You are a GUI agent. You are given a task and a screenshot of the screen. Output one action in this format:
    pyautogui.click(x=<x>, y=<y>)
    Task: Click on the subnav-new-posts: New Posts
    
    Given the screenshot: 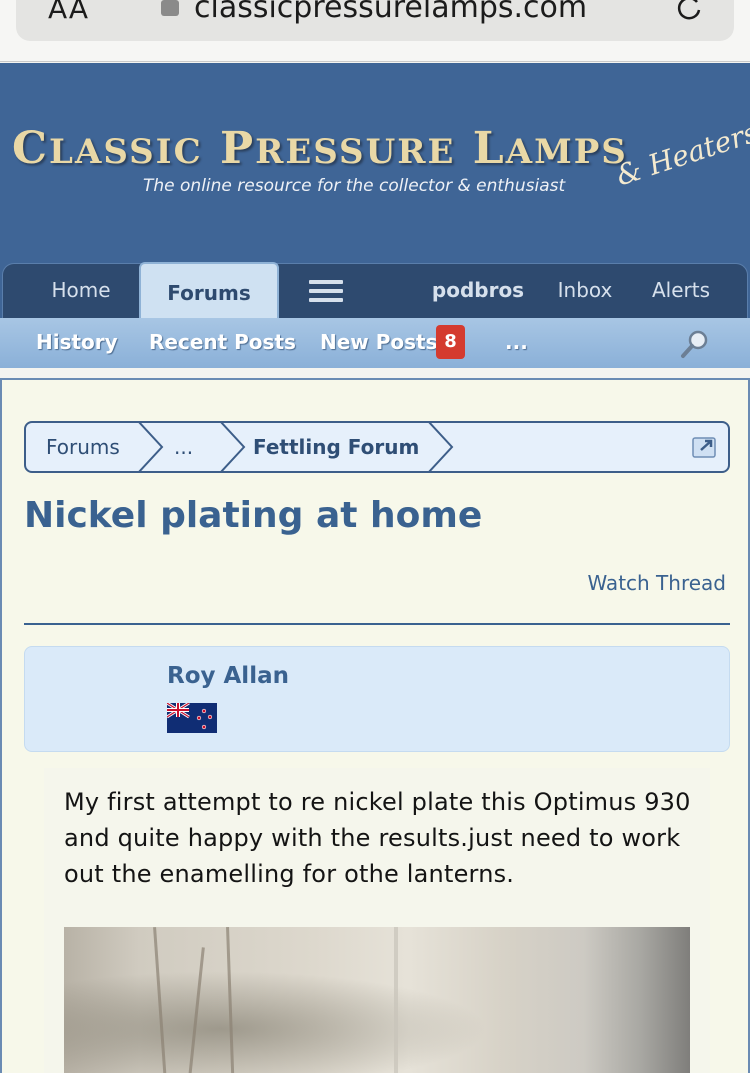 What is the action you would take?
    pyautogui.click(x=379, y=342)
    